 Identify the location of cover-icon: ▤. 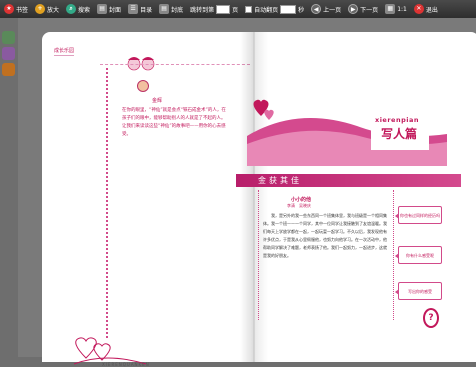
(102, 9).